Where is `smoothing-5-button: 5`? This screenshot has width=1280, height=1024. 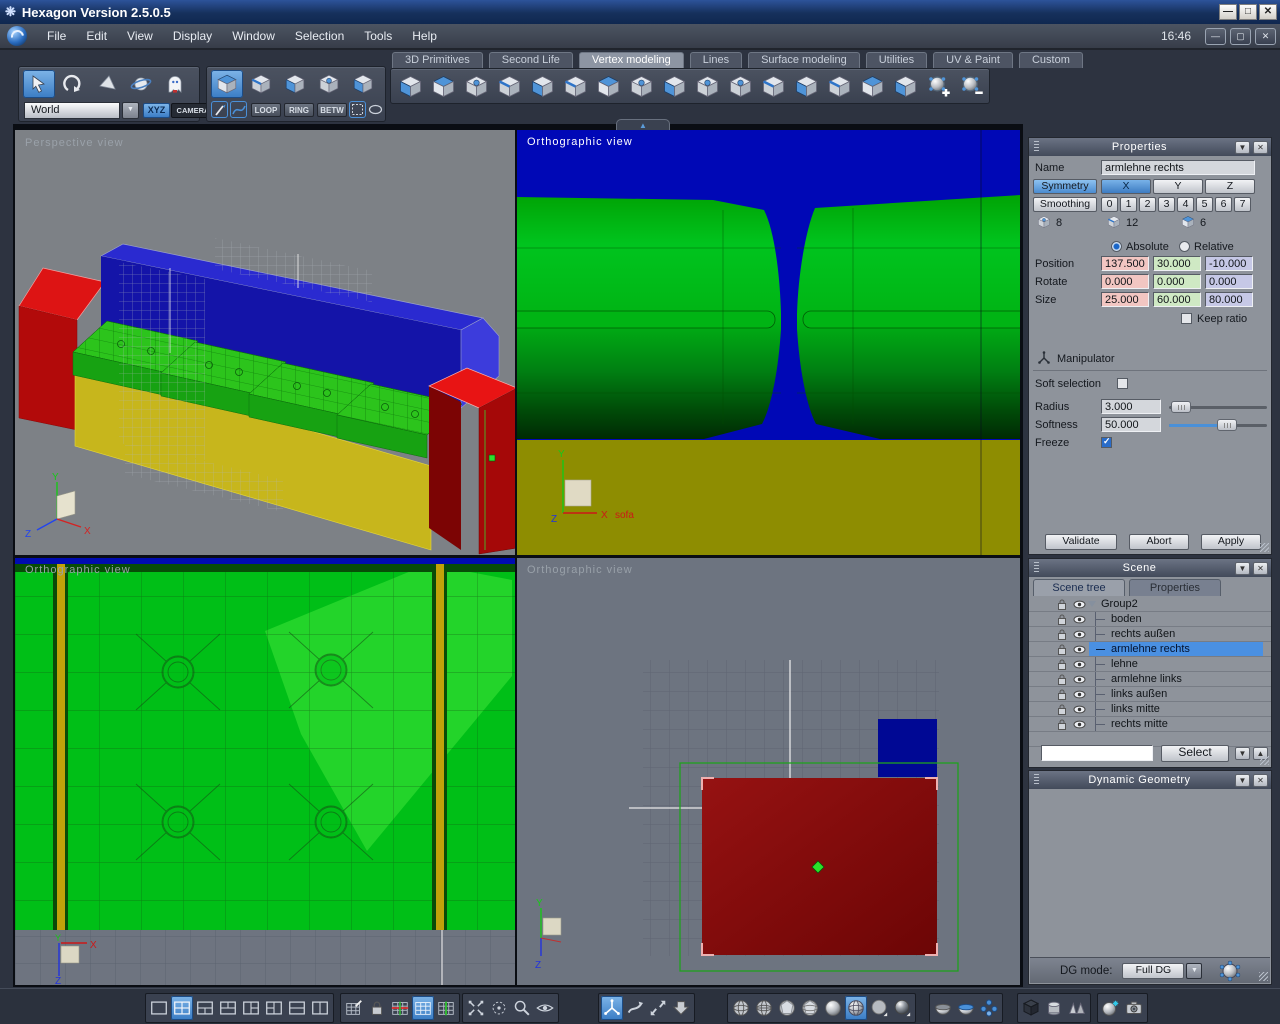 smoothing-5-button: 5 is located at coordinates (1204, 204).